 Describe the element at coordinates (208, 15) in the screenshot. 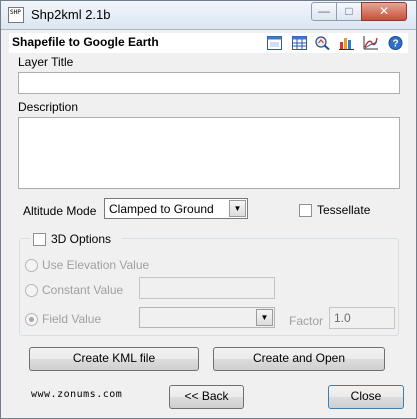

I see `title-bar: SHP Shp2kml 2.1b — □ ✕` at that location.